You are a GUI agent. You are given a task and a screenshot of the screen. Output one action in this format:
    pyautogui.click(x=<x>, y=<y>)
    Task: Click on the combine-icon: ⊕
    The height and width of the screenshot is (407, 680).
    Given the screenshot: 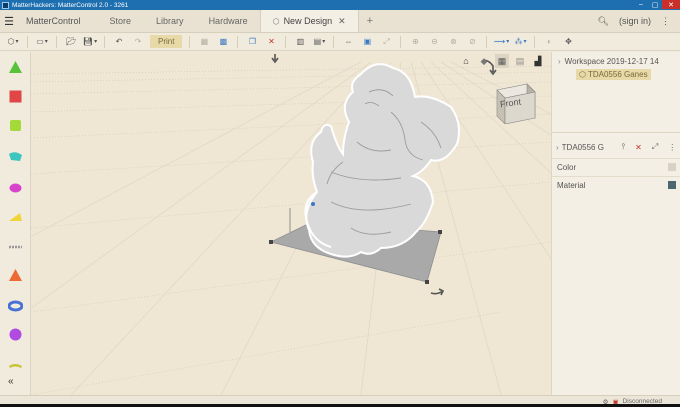 What is the action you would take?
    pyautogui.click(x=415, y=42)
    